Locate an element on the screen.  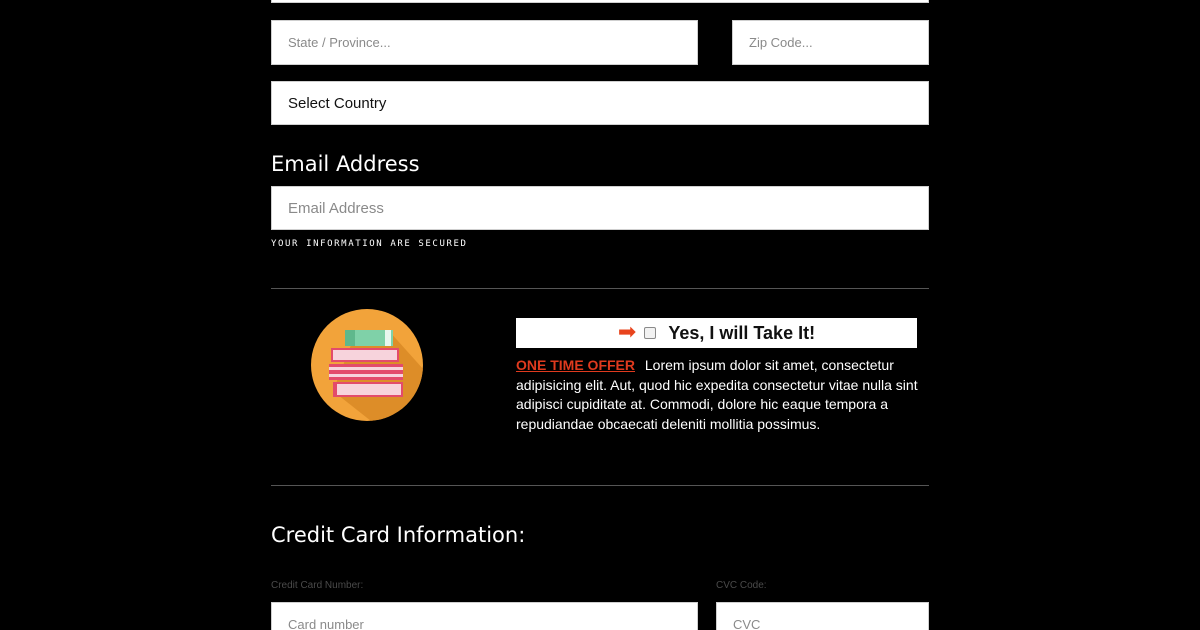
take-offer-label: Yes, I will Take It! is located at coordinates (742, 332).